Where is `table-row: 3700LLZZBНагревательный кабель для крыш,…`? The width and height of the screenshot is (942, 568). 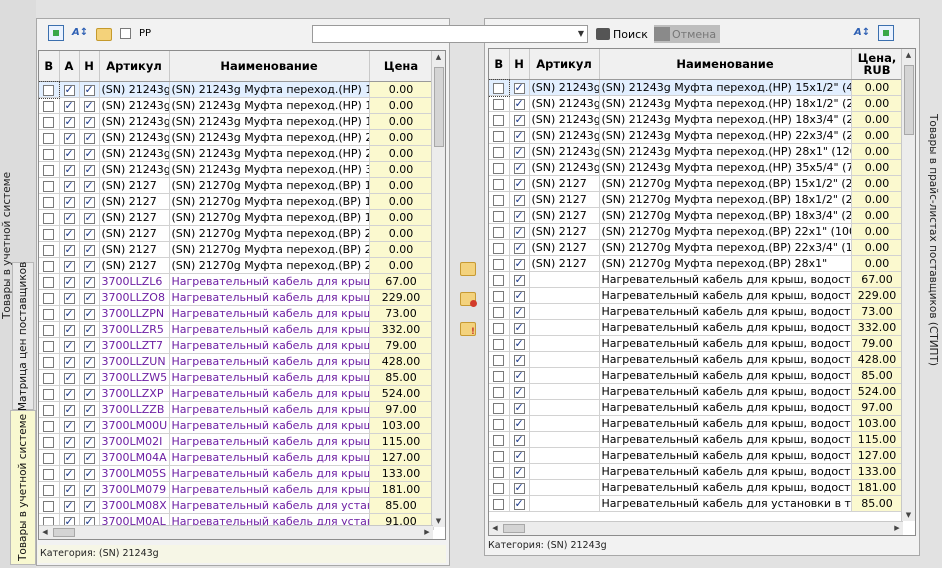 table-row: 3700LLZZBНагревательный кабель для крыш,… is located at coordinates (236, 409).